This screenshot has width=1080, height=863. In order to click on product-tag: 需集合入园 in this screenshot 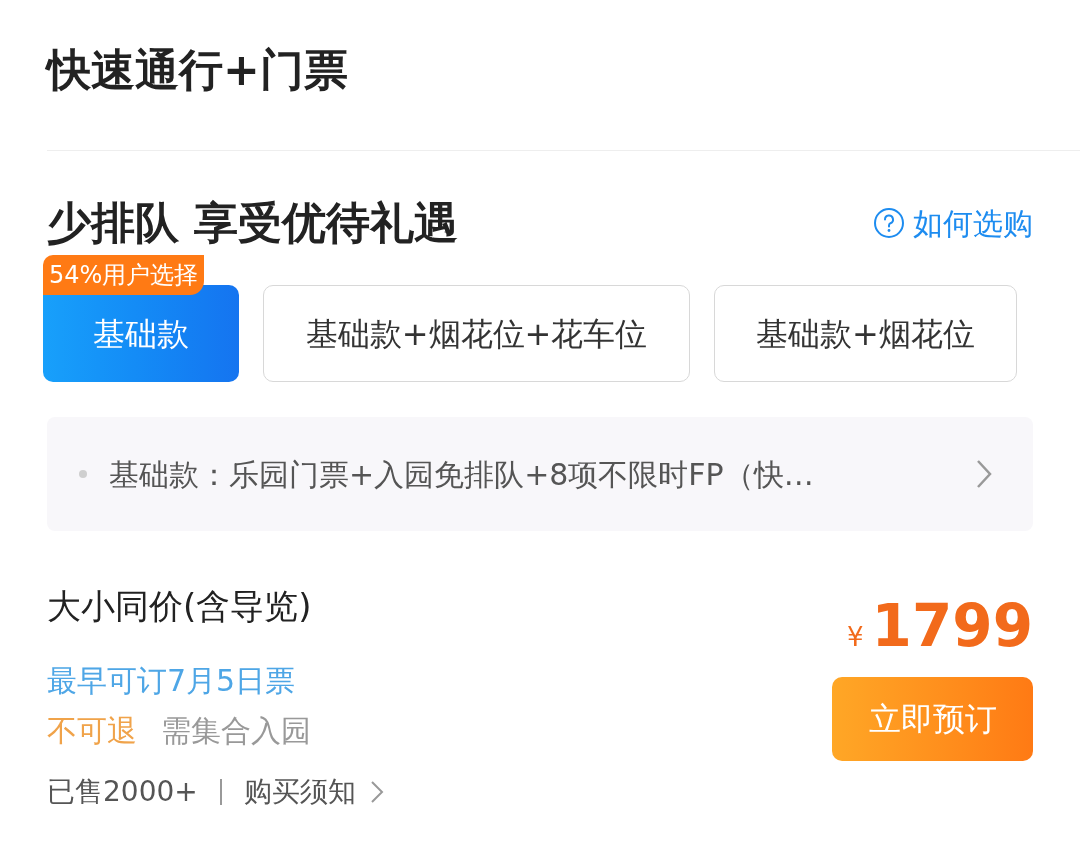, I will do `click(236, 731)`.